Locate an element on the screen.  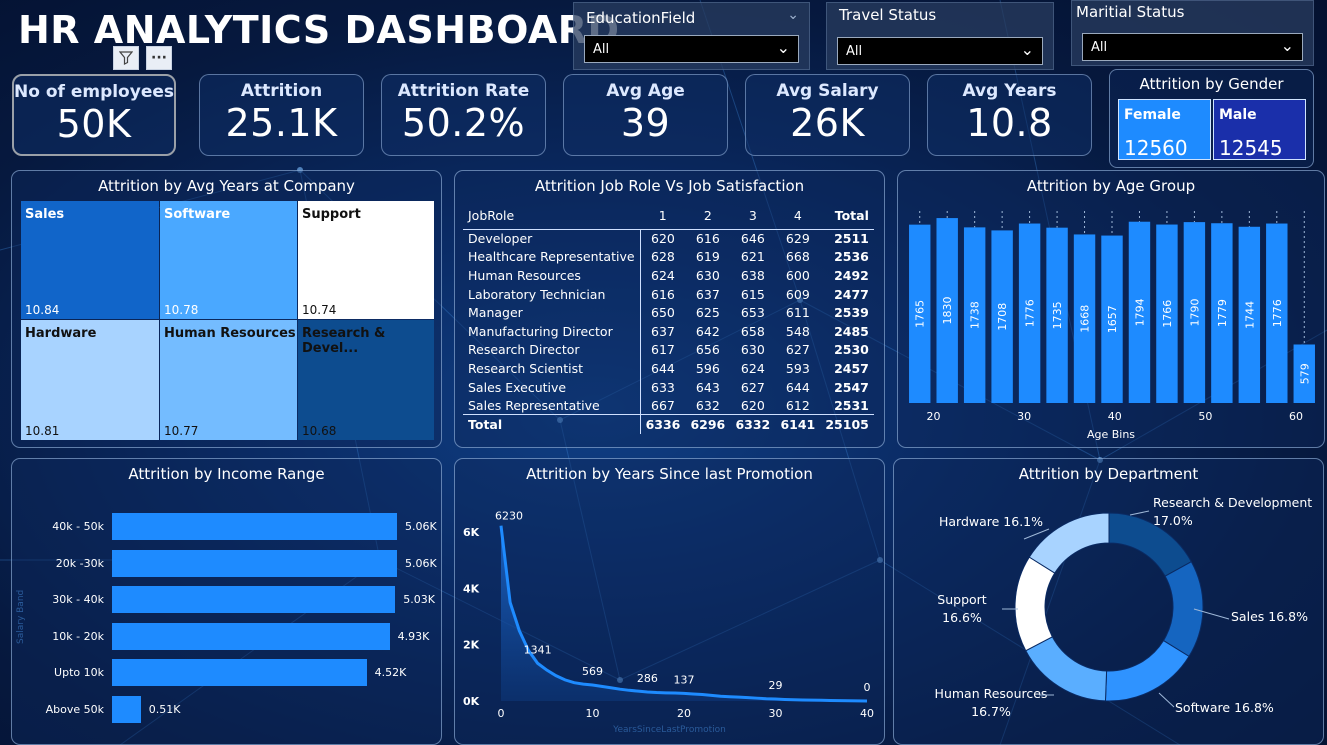
education-field-dropdown: All ⌄ is located at coordinates (691, 49).